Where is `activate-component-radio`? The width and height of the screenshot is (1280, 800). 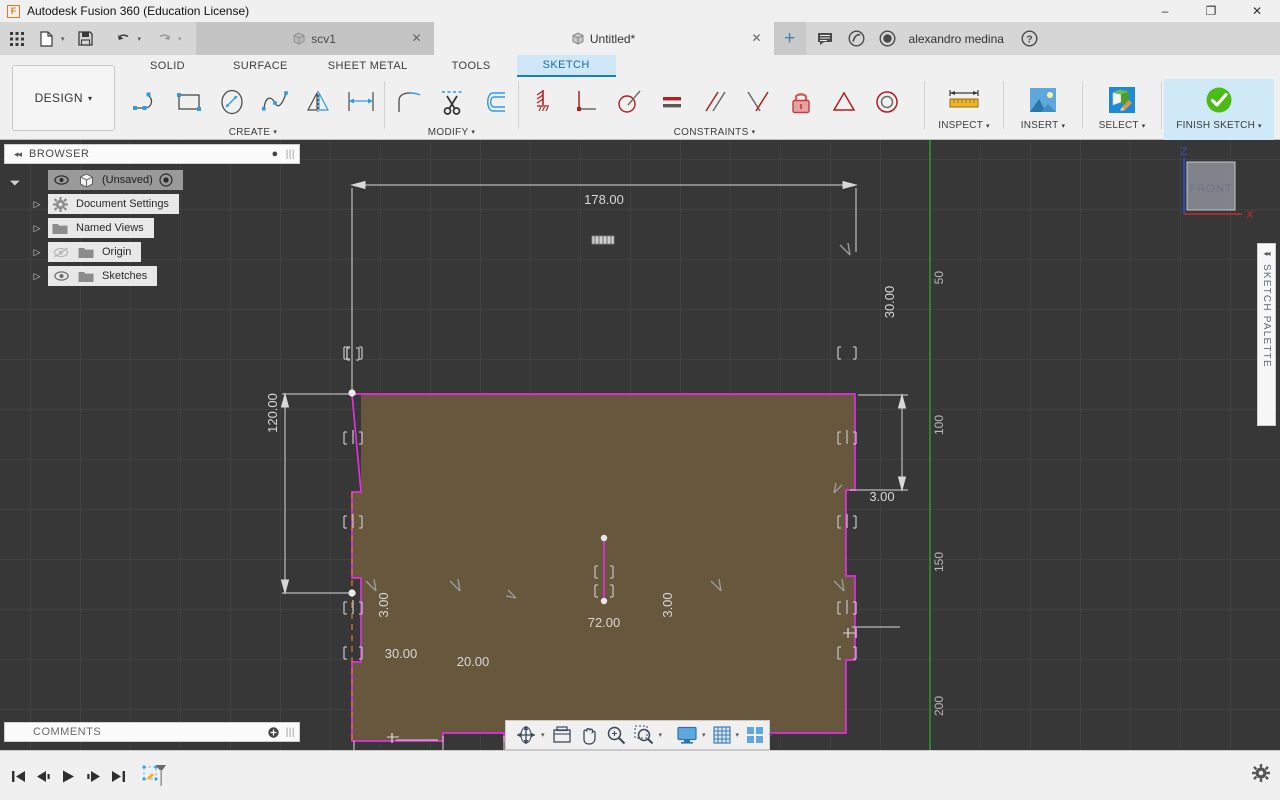
activate-component-radio is located at coordinates (166, 180).